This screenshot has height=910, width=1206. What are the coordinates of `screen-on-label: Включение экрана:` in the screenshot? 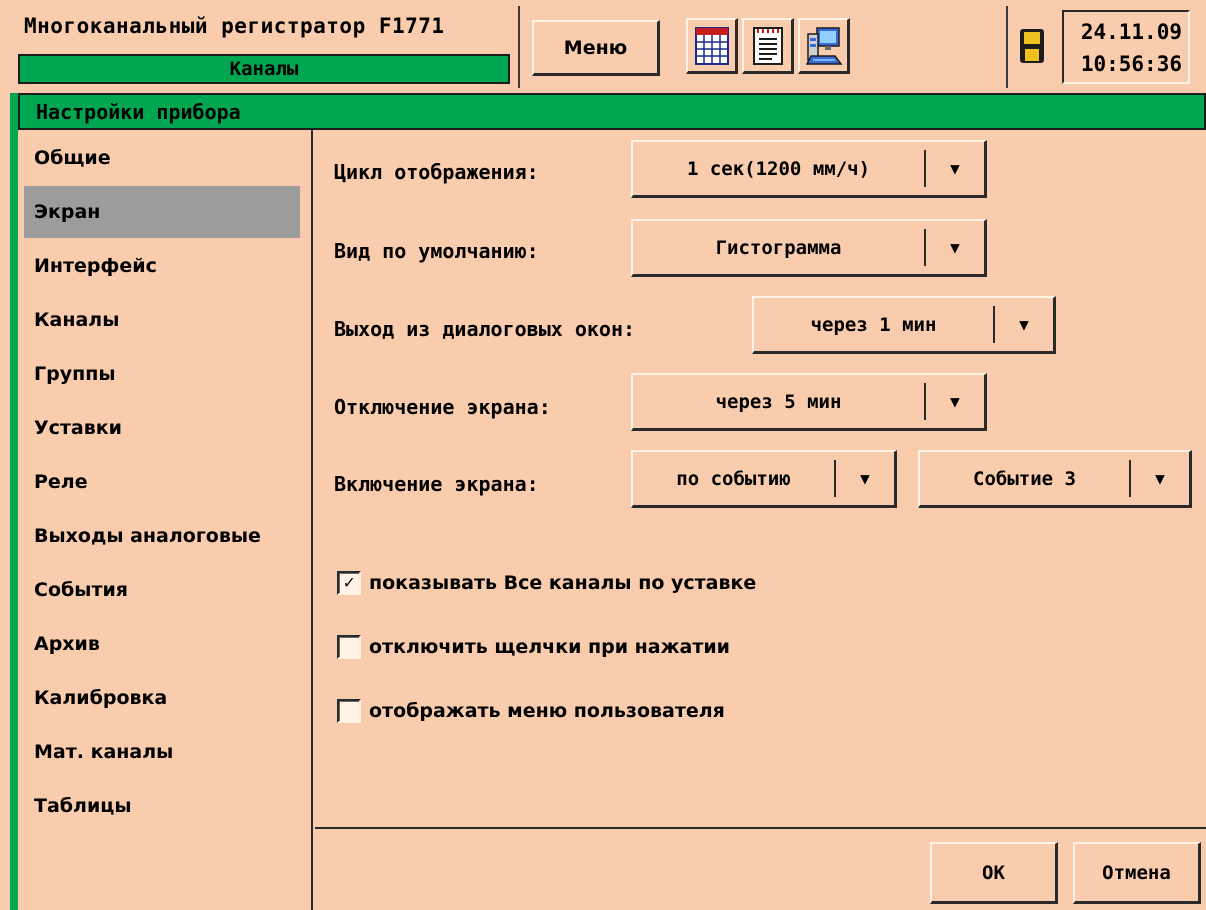 It's located at (436, 484).